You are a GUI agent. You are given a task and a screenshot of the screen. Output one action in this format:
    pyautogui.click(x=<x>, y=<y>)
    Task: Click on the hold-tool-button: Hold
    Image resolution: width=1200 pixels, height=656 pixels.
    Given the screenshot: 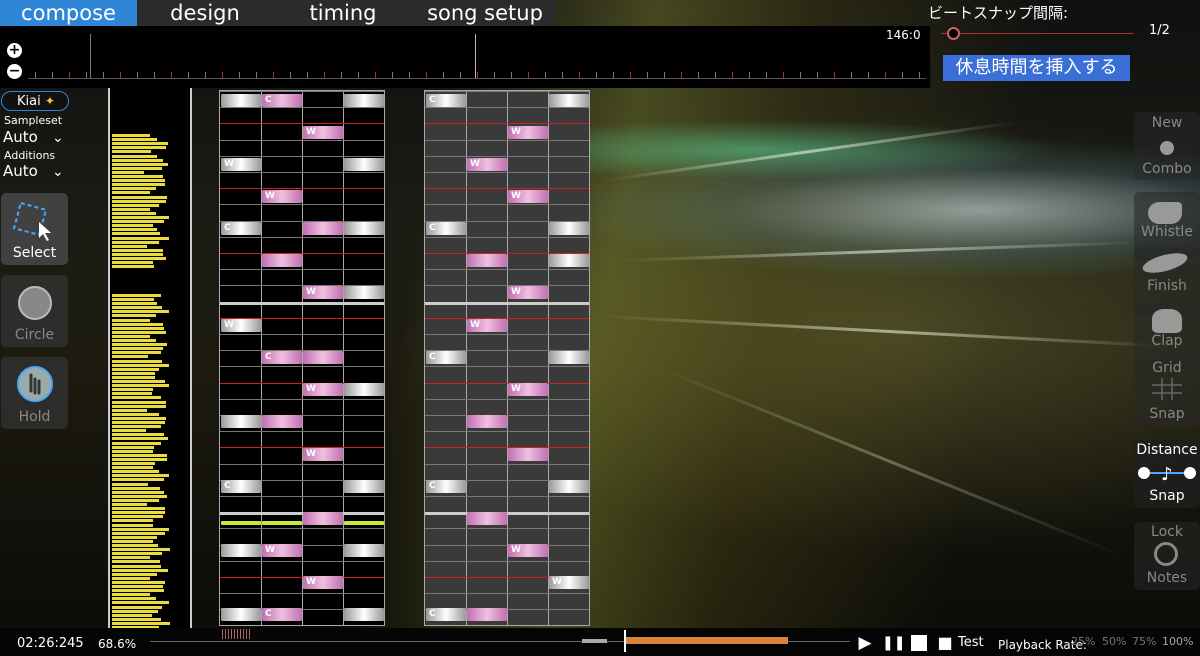 What is the action you would take?
    pyautogui.click(x=34, y=393)
    